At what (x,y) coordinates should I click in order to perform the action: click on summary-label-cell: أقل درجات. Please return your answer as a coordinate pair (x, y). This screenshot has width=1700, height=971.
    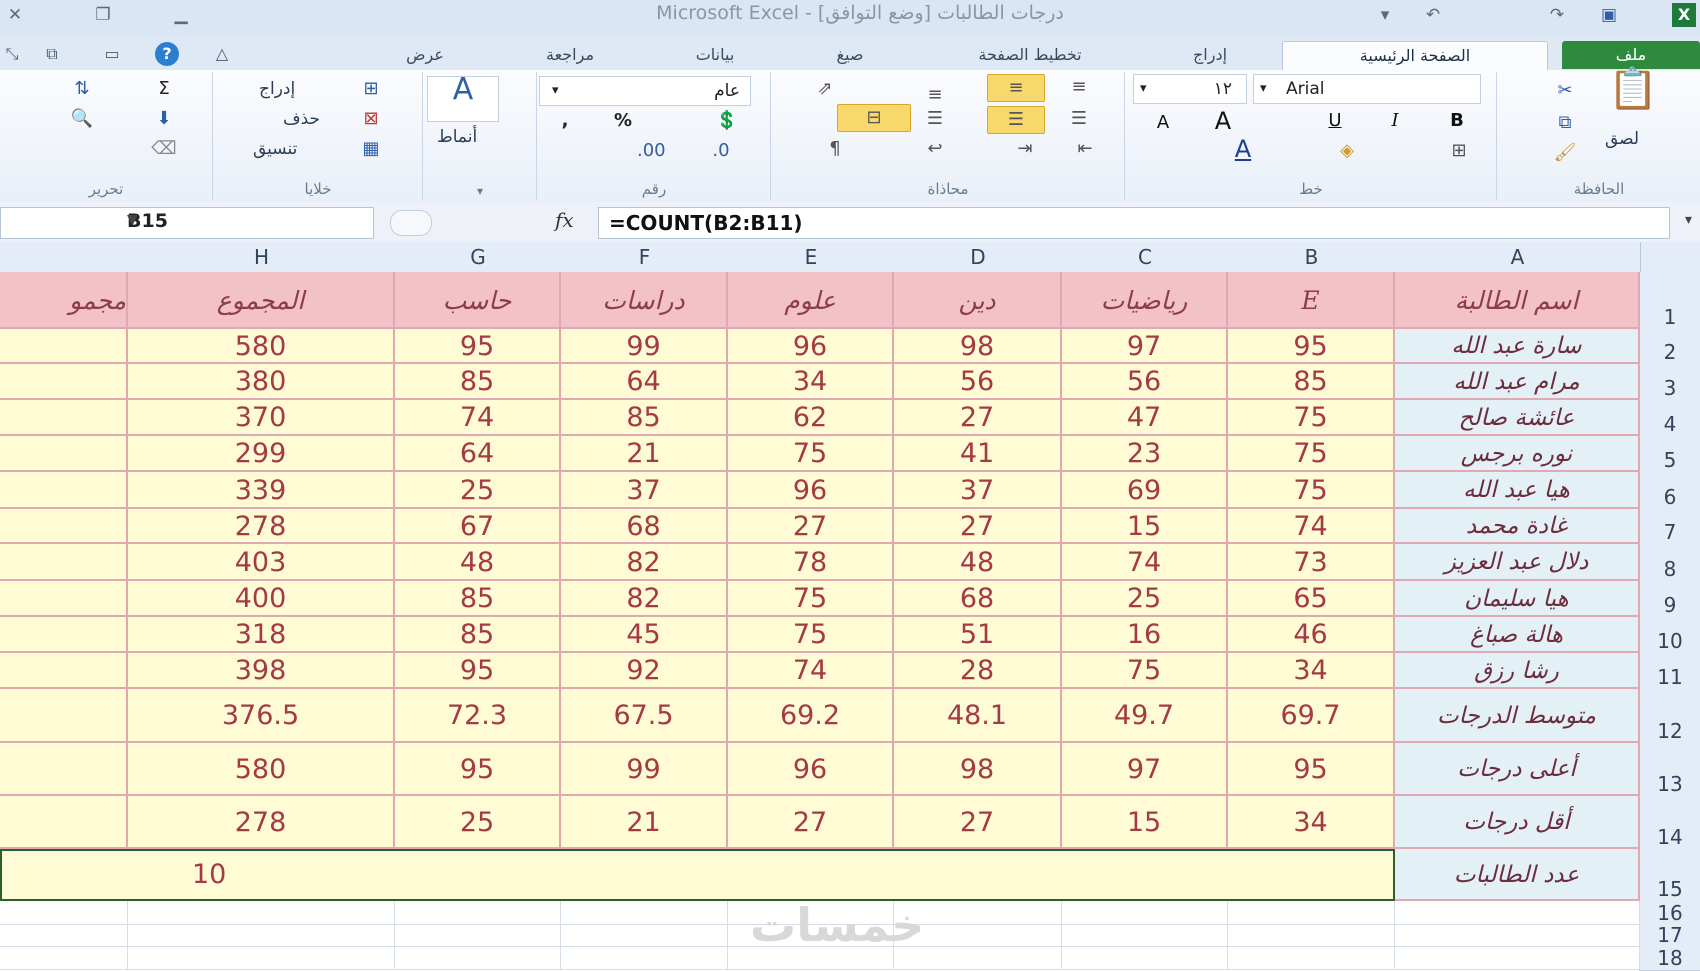
    Looking at the image, I should click on (1517, 822).